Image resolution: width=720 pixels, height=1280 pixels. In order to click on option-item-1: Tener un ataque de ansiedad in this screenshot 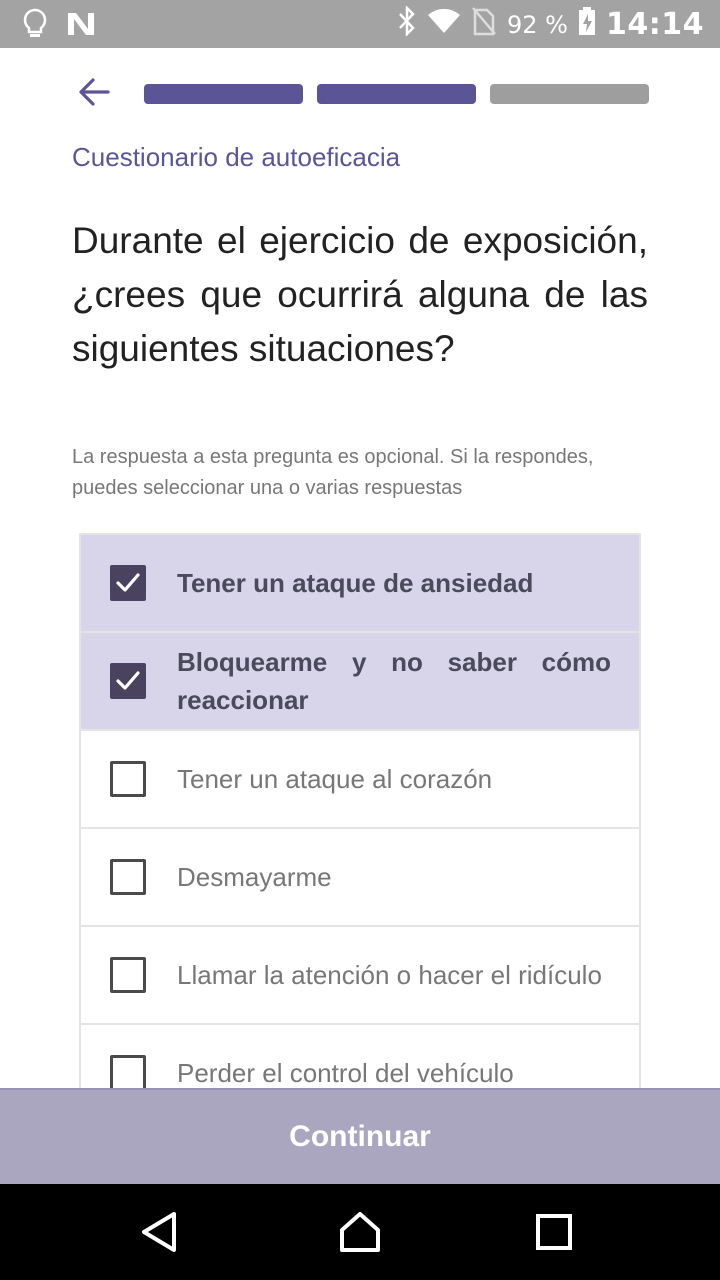, I will do `click(360, 584)`.